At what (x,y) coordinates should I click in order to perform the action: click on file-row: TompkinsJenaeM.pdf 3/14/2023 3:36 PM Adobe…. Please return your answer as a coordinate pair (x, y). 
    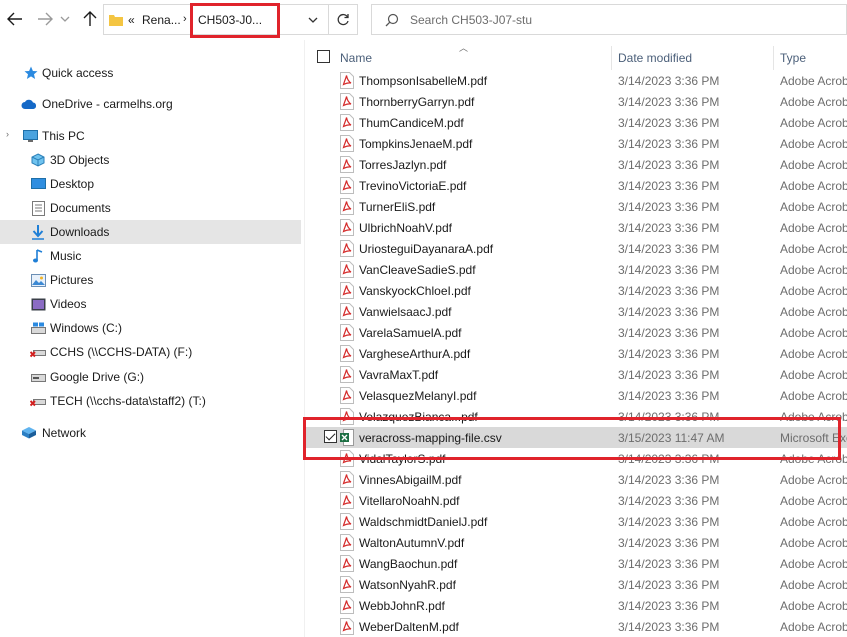
    Looking at the image, I should click on (576, 143).